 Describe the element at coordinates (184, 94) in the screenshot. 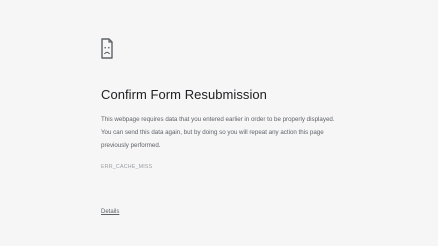

I see `page-title: Confirm Form Resubmission` at that location.